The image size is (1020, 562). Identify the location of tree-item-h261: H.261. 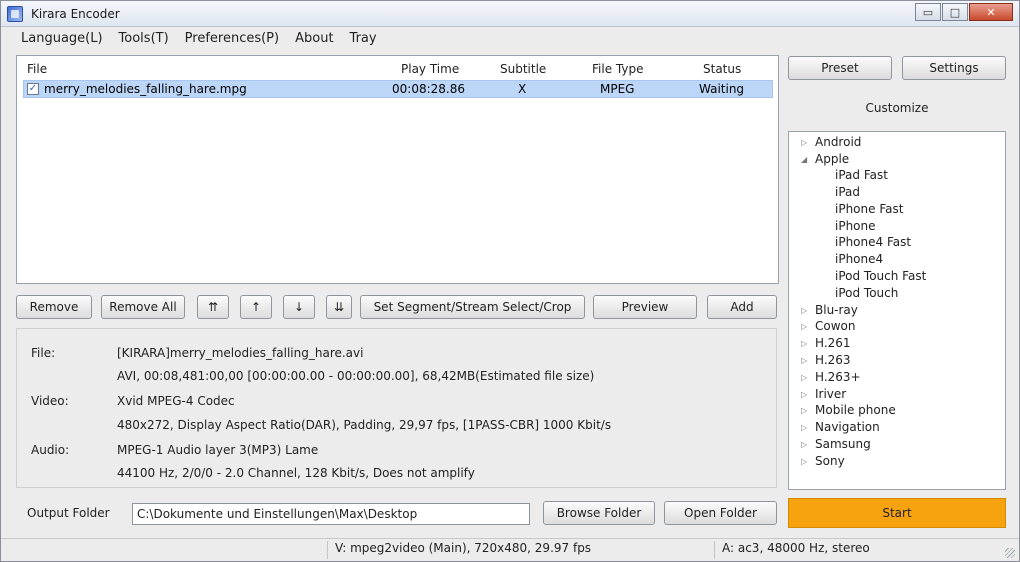
(833, 343).